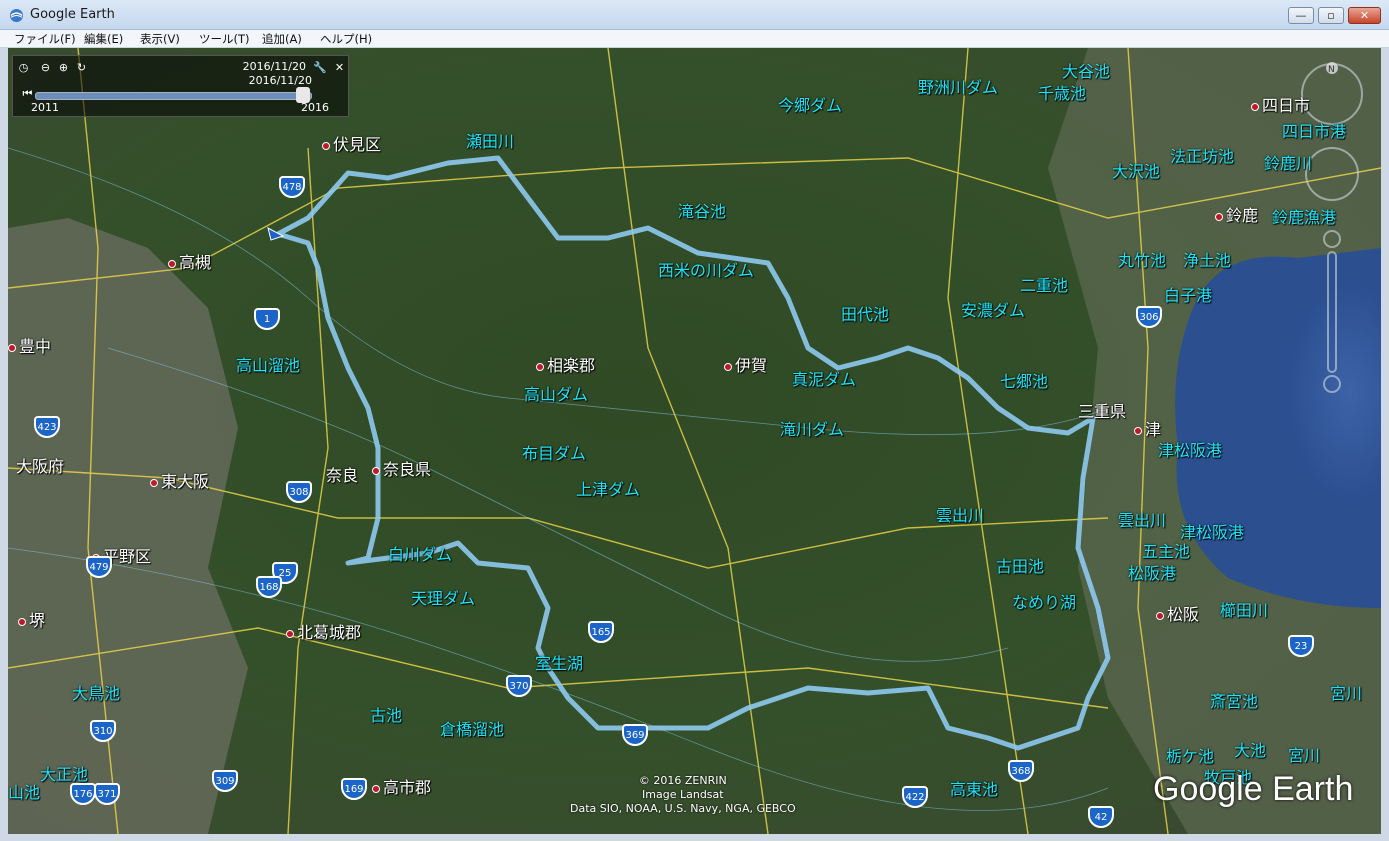 The image size is (1389, 841). What do you see at coordinates (490, 141) in the screenshot?
I see `map-label: 瀬田川` at bounding box center [490, 141].